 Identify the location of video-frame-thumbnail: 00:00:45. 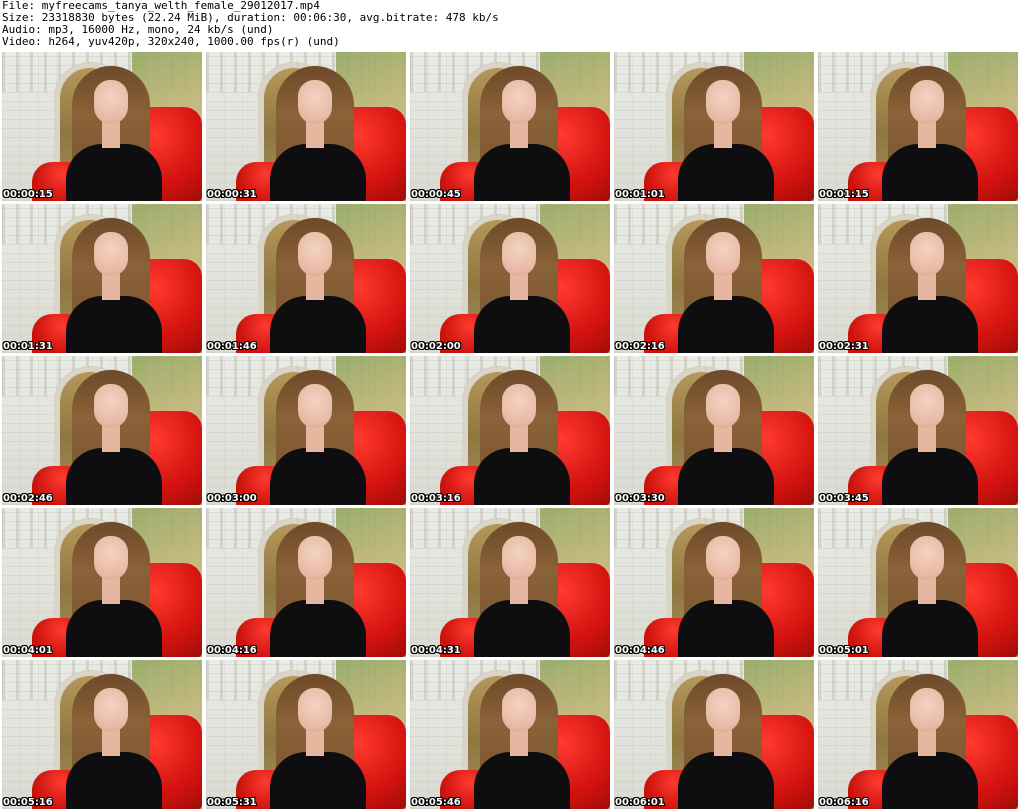
(510, 126).